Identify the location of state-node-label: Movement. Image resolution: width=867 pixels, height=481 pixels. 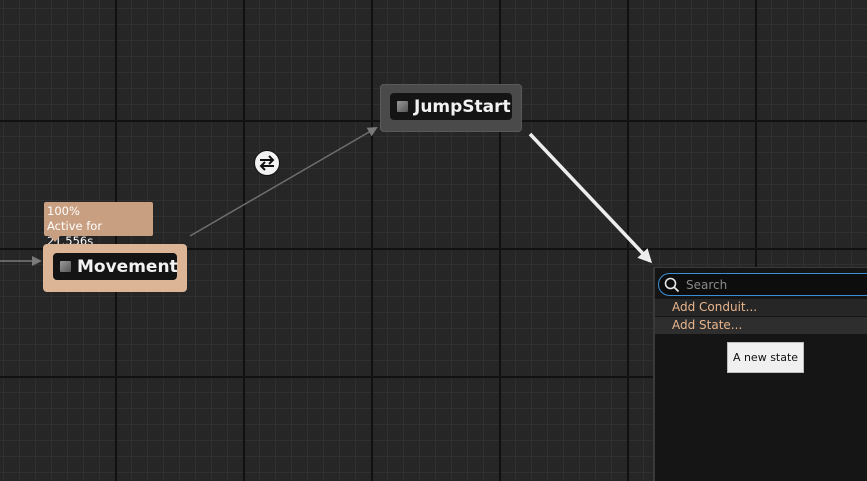
(127, 266).